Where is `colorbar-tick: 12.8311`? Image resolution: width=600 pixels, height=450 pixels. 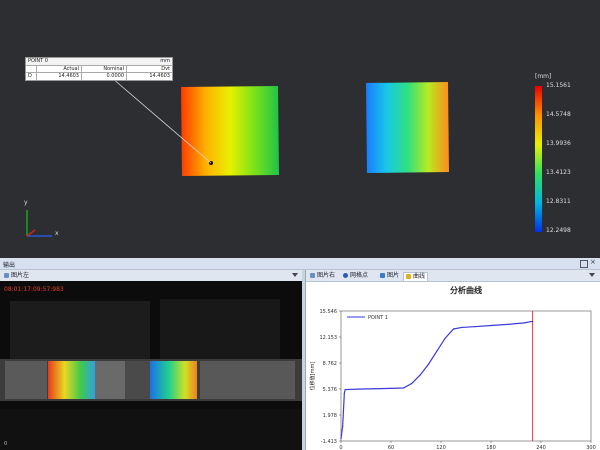 colorbar-tick: 12.8311 is located at coordinates (558, 201).